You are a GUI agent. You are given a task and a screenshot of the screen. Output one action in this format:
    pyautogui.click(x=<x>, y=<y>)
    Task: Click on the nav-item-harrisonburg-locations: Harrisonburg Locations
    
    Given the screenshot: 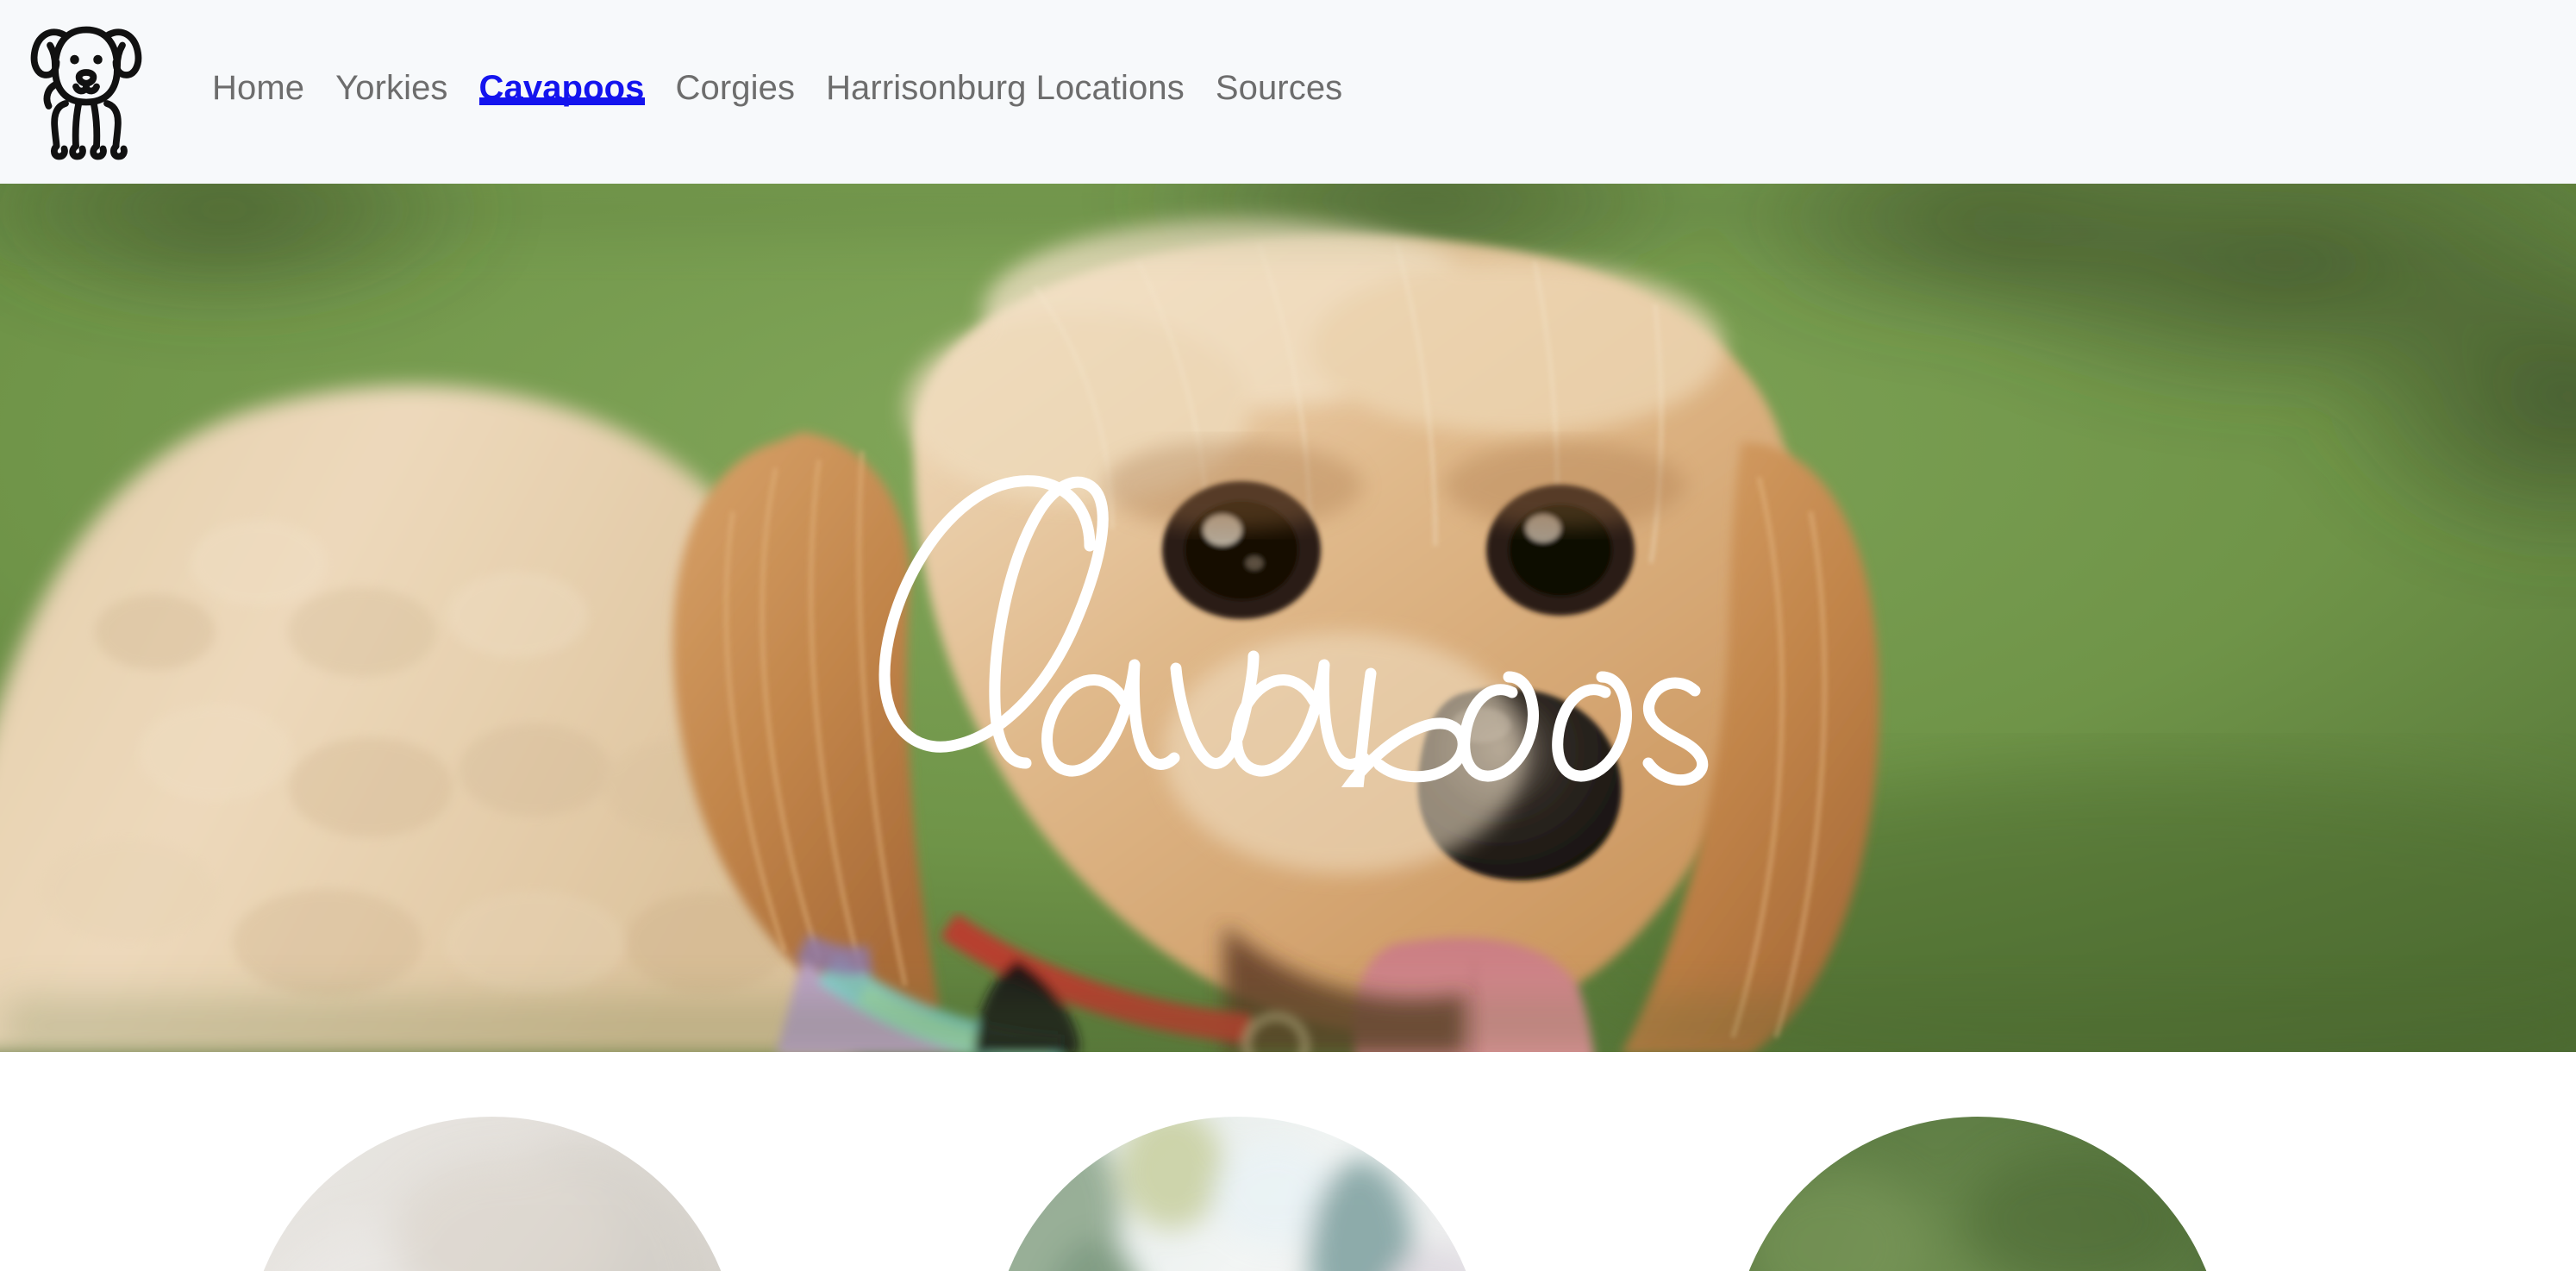 What is the action you would take?
    pyautogui.click(x=1005, y=95)
    